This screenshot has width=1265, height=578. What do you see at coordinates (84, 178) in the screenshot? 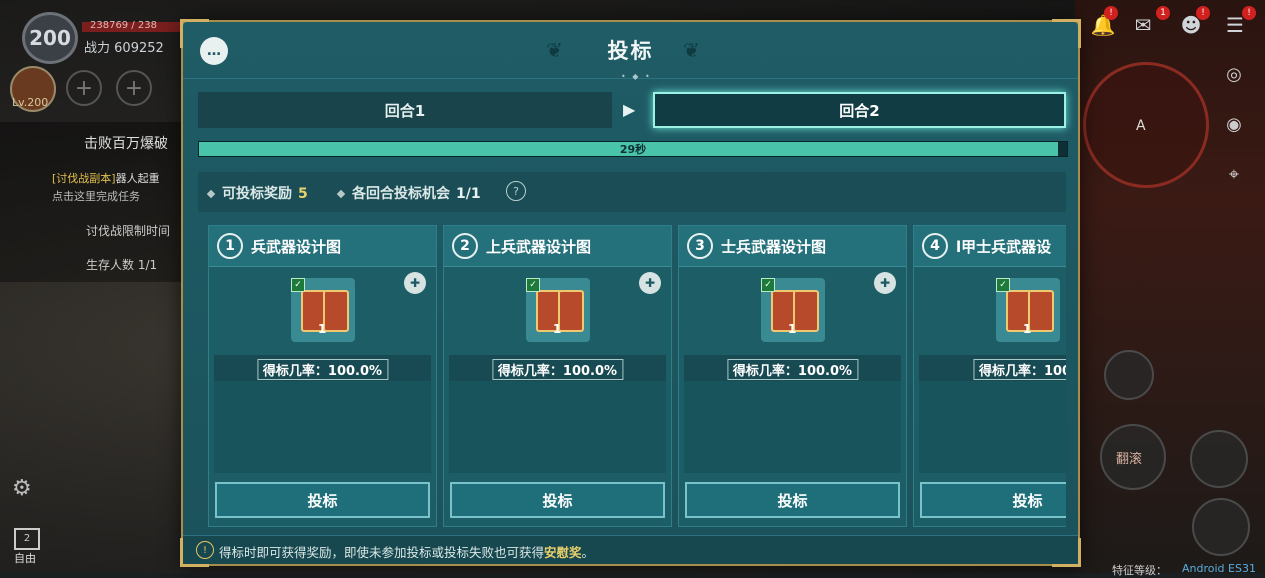
I see `quest-tag: [讨伐战副本]` at bounding box center [84, 178].